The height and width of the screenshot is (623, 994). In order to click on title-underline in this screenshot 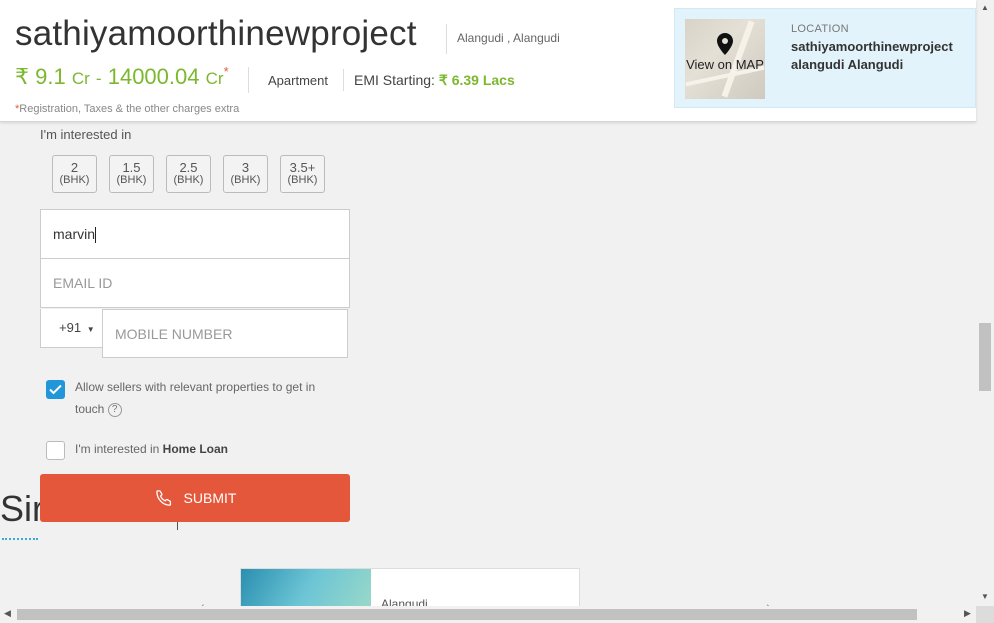, I will do `click(20, 539)`.